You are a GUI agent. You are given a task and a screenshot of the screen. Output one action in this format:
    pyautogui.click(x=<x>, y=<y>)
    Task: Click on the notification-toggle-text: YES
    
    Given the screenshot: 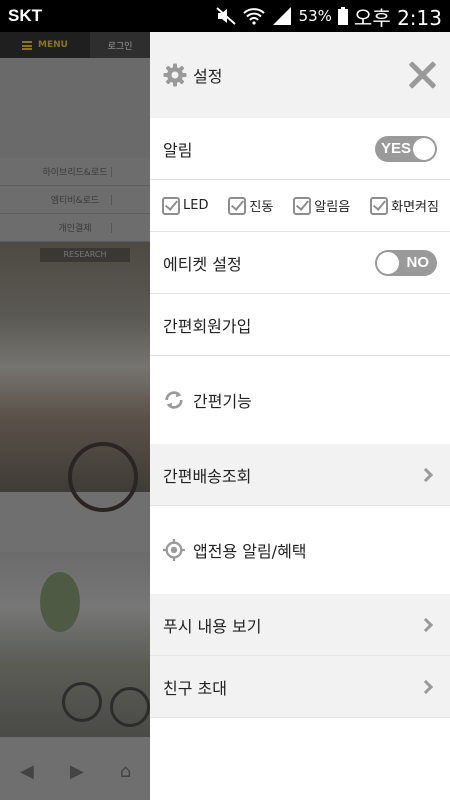 What is the action you would take?
    pyautogui.click(x=396, y=148)
    